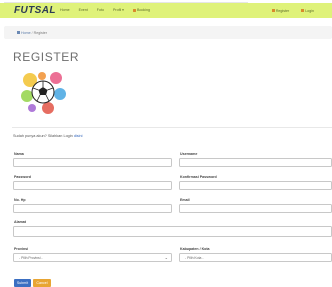 The width and height of the screenshot is (332, 287). Describe the element at coordinates (92, 208) in the screenshot. I see `nohp-input` at that location.